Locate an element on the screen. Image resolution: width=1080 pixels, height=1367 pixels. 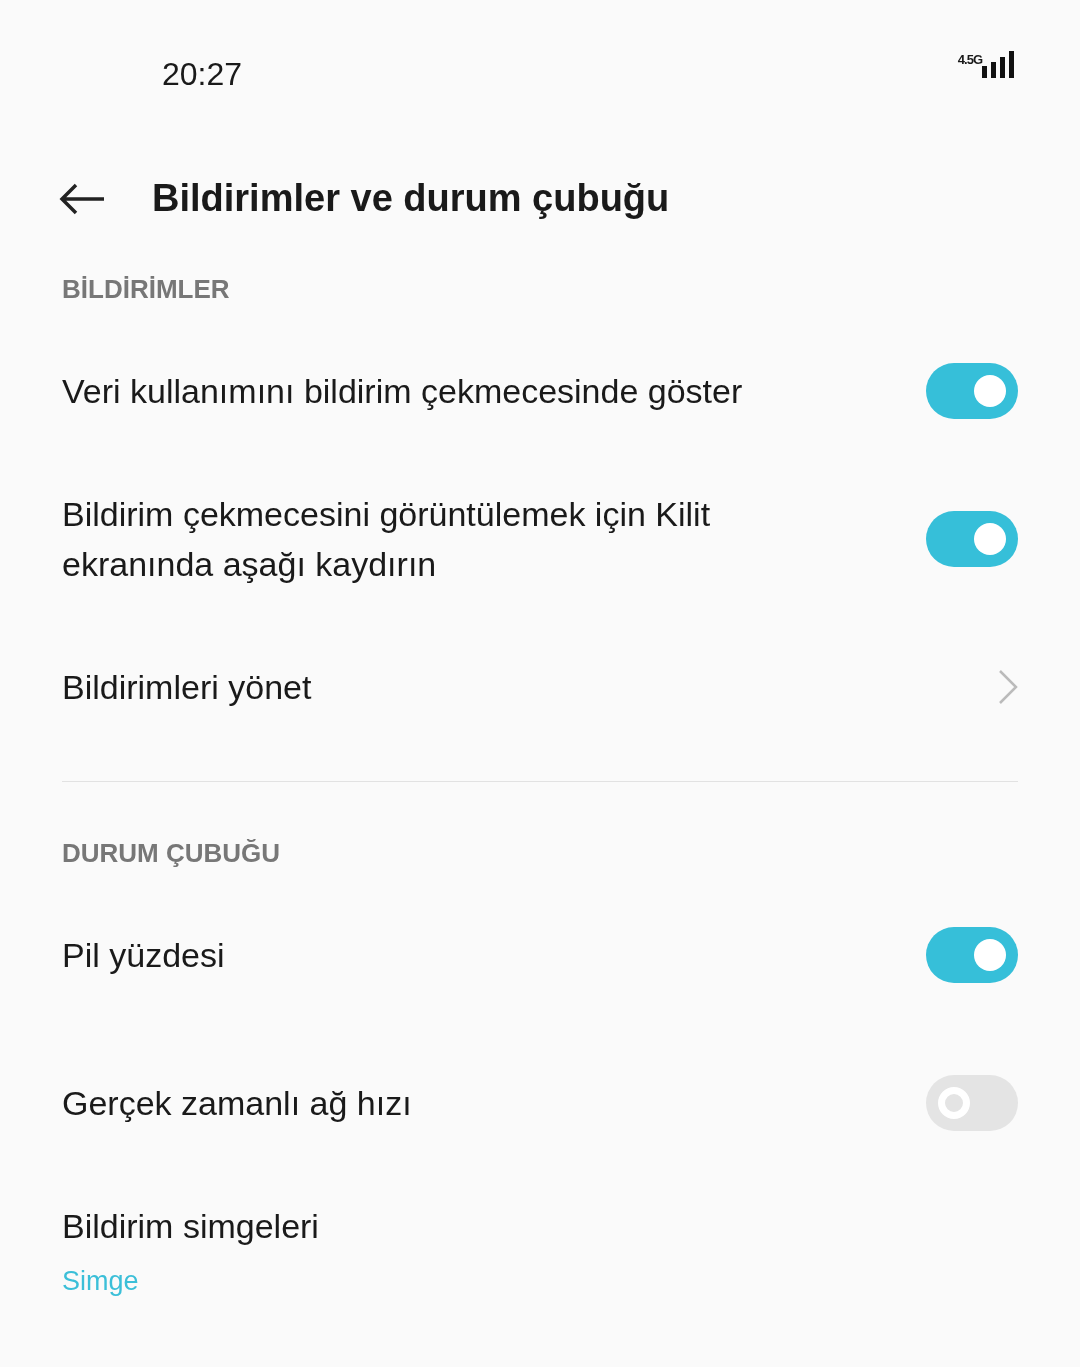
clock-time: 20:27 is located at coordinates (202, 74).